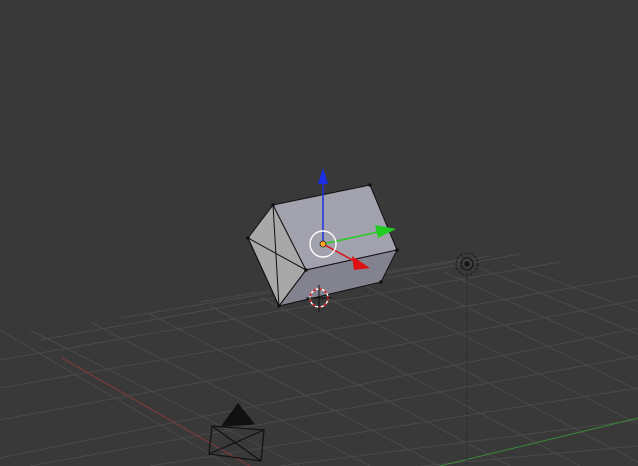 The image size is (638, 466). I want to click on lamp-icon, so click(467, 264).